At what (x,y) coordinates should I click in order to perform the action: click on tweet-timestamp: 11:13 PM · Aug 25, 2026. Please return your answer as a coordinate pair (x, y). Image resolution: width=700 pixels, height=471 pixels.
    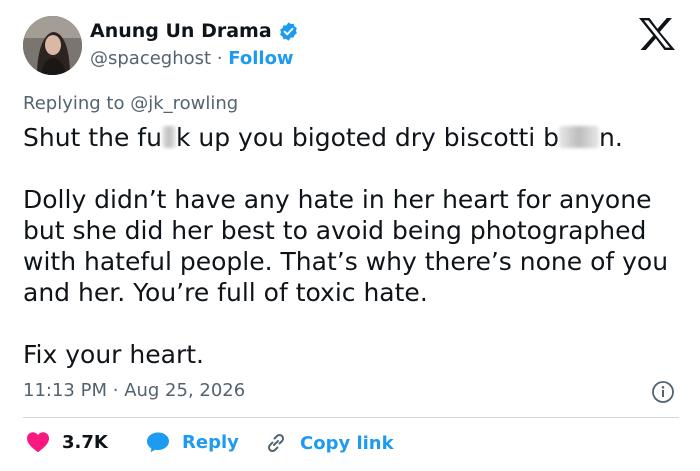
    Looking at the image, I should click on (134, 390).